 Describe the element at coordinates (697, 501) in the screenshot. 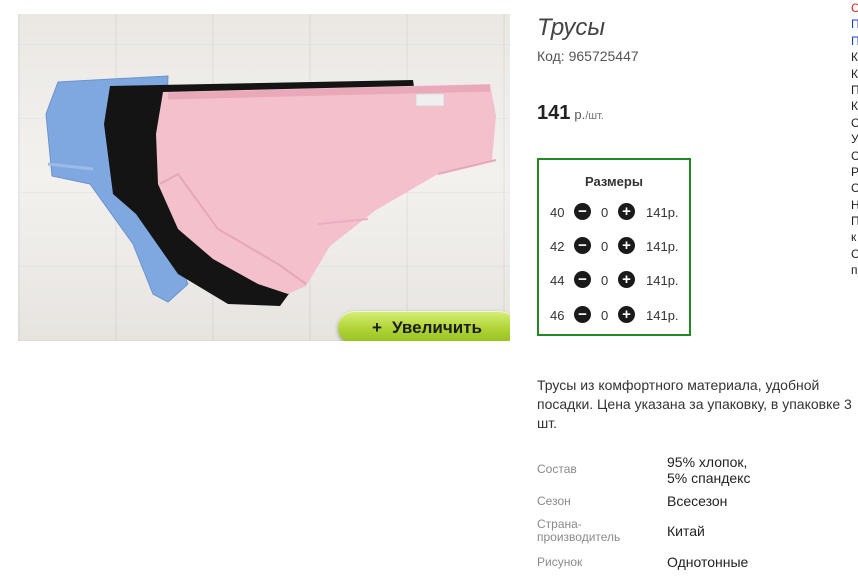

I see `property-value: Всесезон` at that location.